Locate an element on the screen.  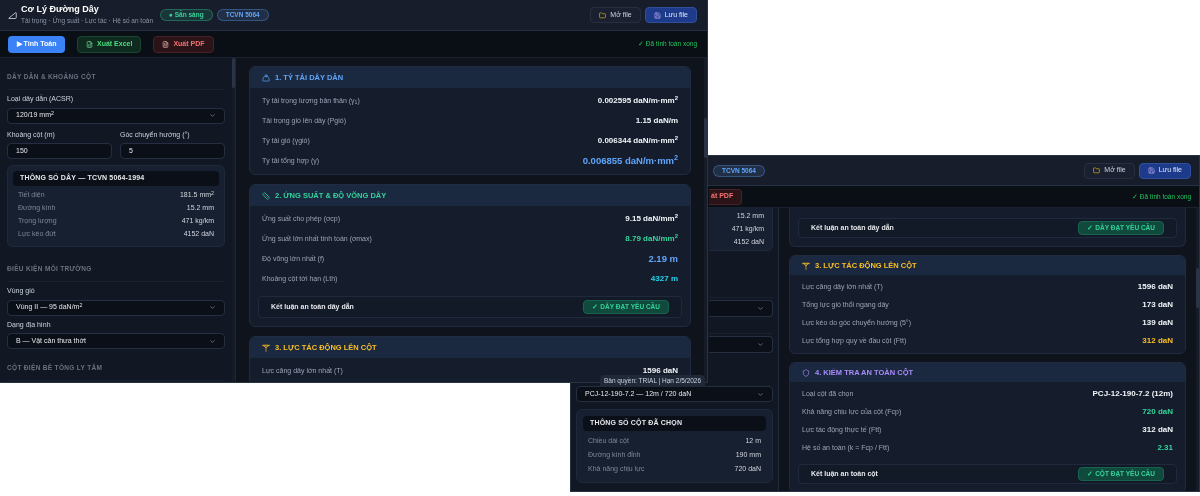
result-value: 173 daN is located at coordinates (1157, 305).